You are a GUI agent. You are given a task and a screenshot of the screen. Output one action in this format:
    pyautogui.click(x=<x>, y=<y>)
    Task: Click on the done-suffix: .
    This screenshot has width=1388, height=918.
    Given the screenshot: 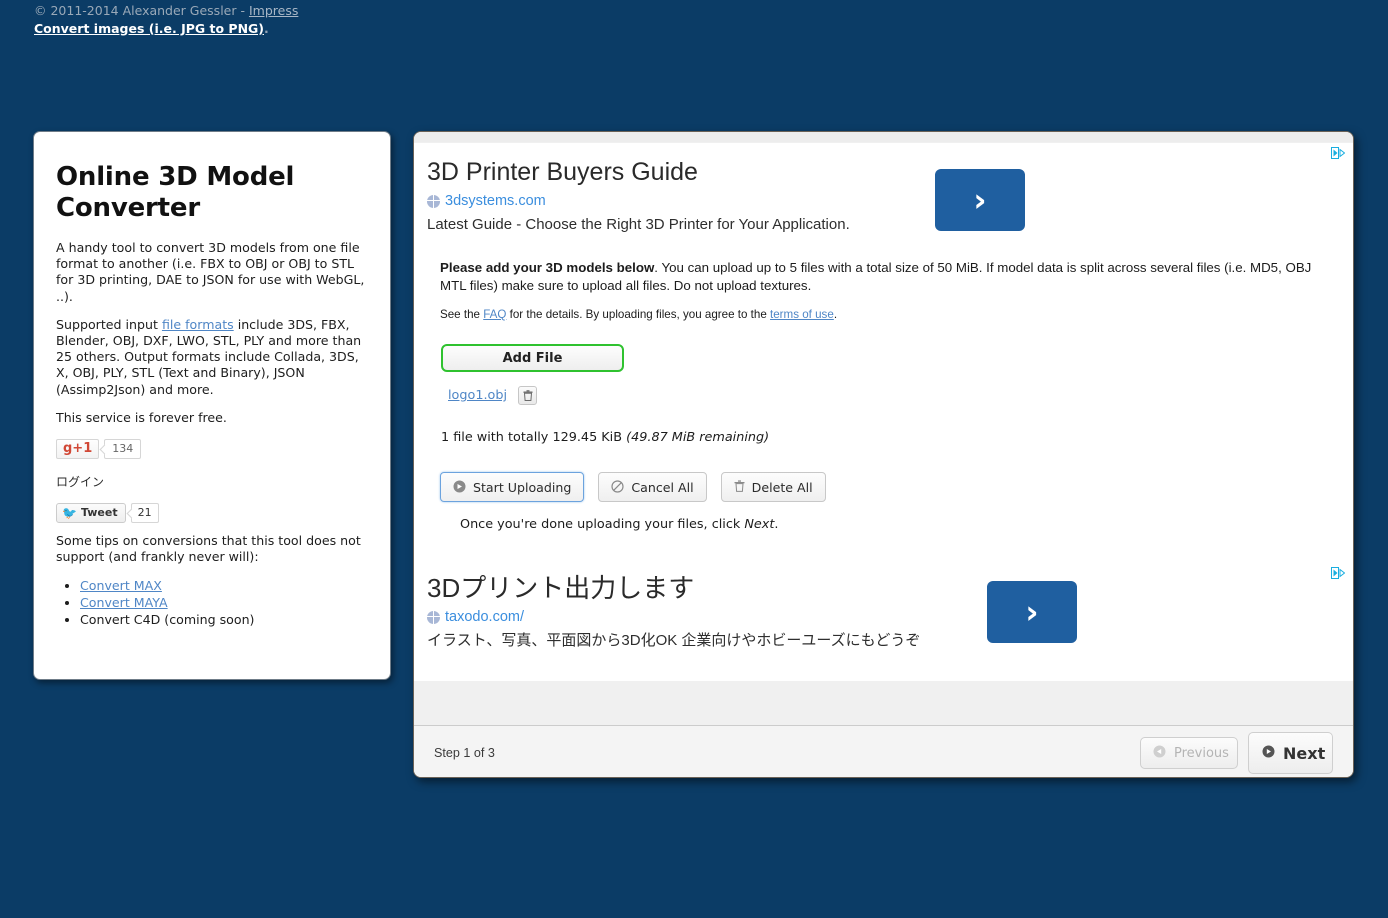 What is the action you would take?
    pyautogui.click(x=776, y=524)
    